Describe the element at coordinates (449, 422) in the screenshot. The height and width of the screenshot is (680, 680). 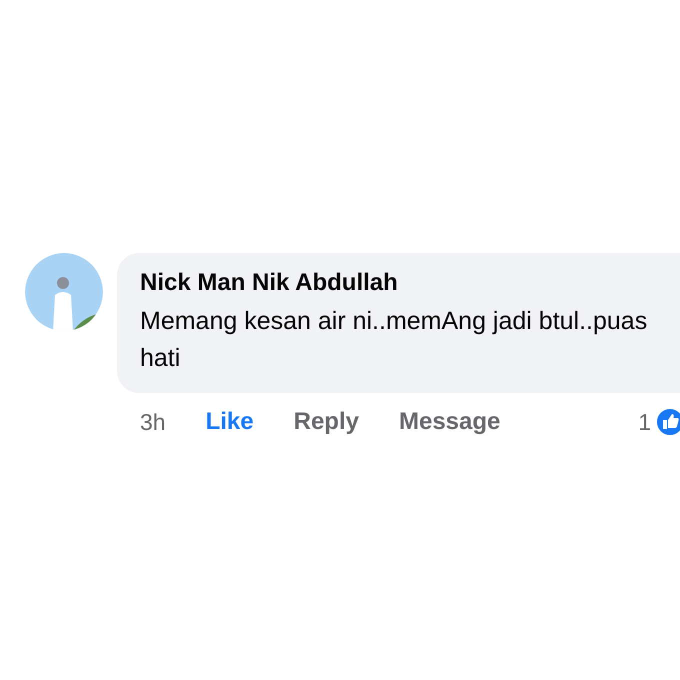
I see `message-button: Message` at that location.